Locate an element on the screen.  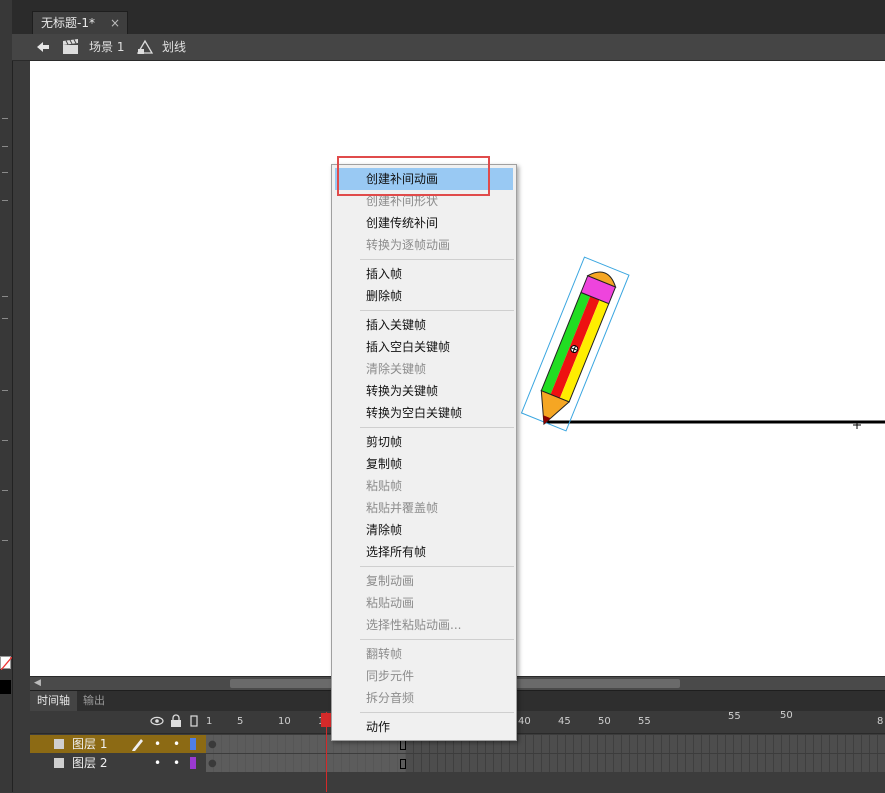
edit-bar: 场景 1 划线 is located at coordinates (448, 47).